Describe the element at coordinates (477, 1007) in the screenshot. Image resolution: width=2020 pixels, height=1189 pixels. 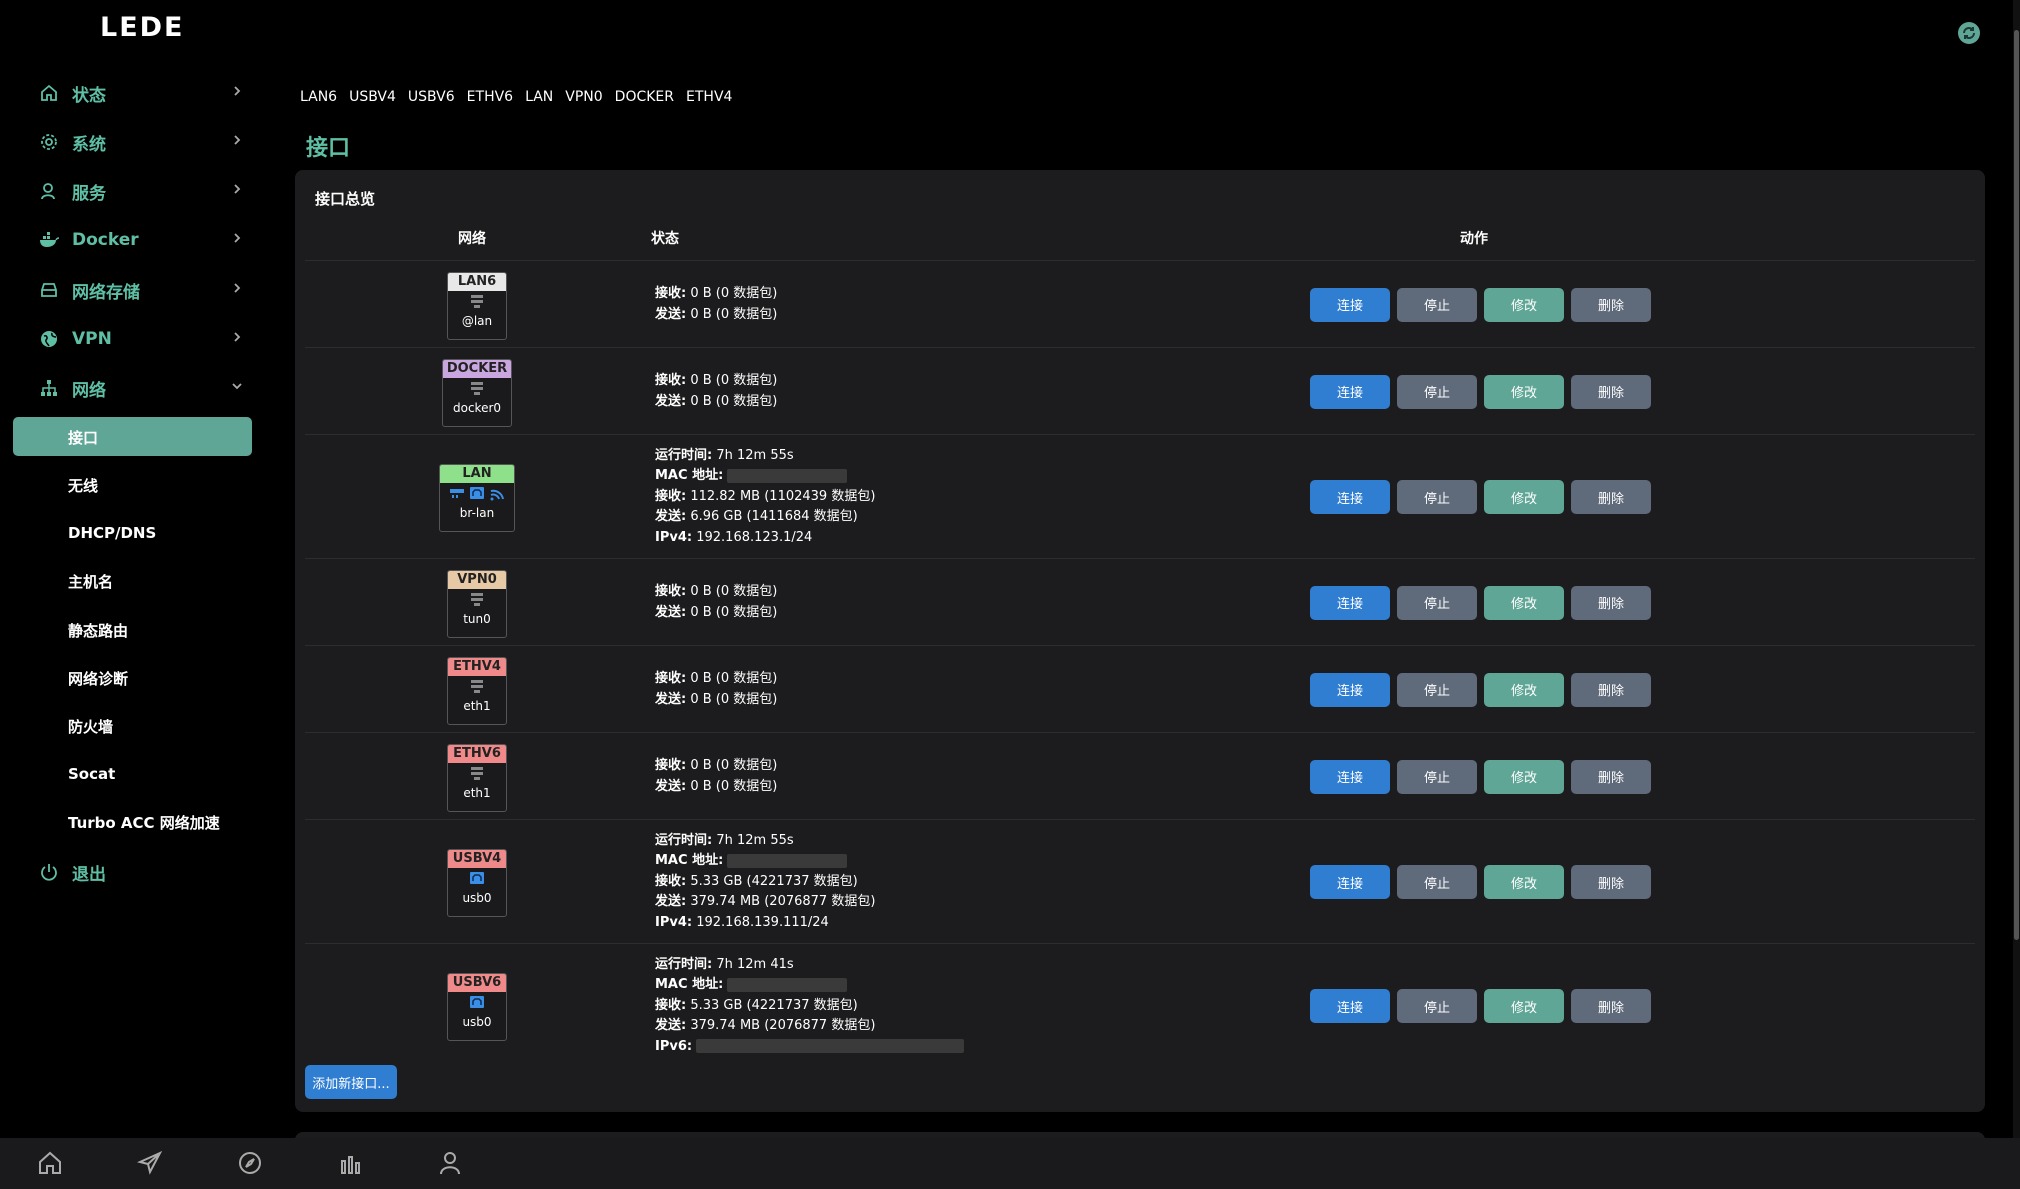
I see `interface-badge: USBV6 usb0` at that location.